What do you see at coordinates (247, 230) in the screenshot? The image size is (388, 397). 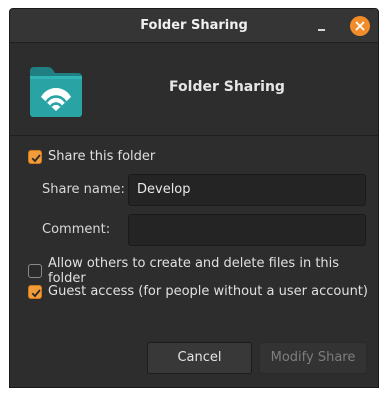 I see `comment-input` at bounding box center [247, 230].